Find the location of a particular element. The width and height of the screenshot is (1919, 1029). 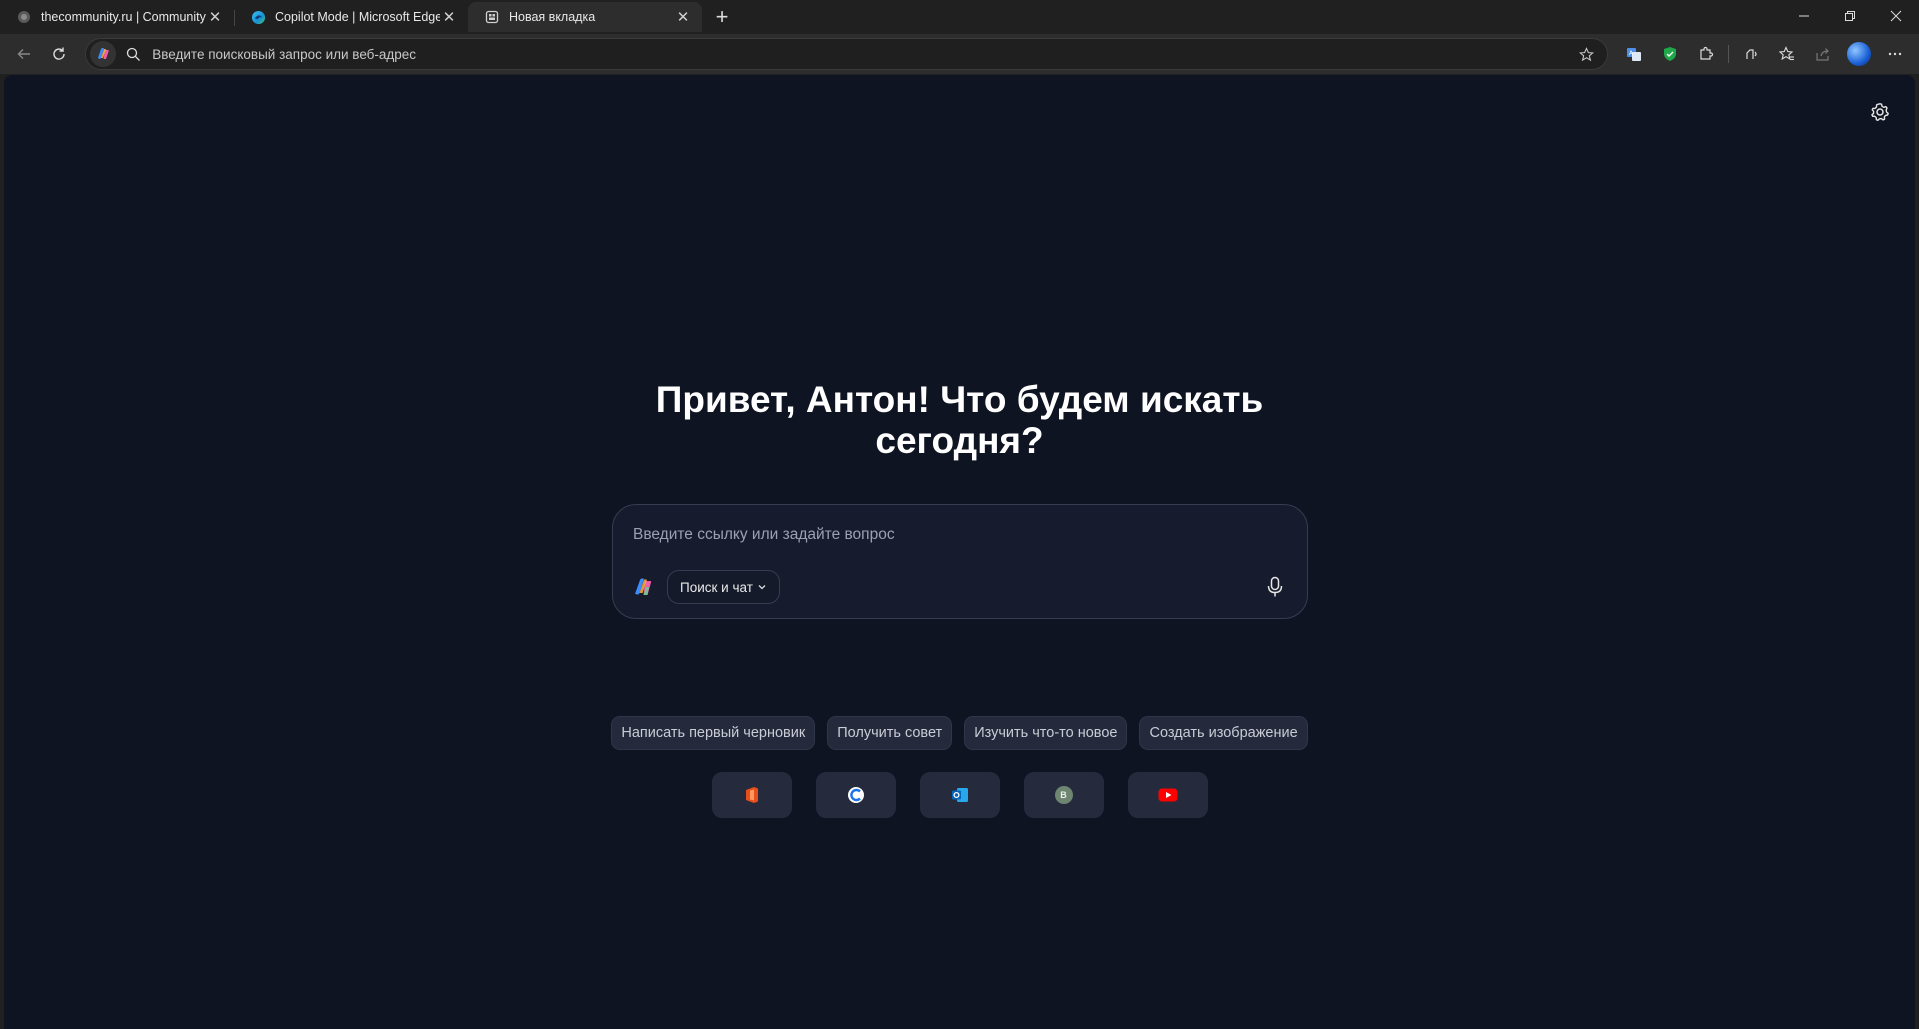

mode-dropdown: Поиск и чат is located at coordinates (723, 587).